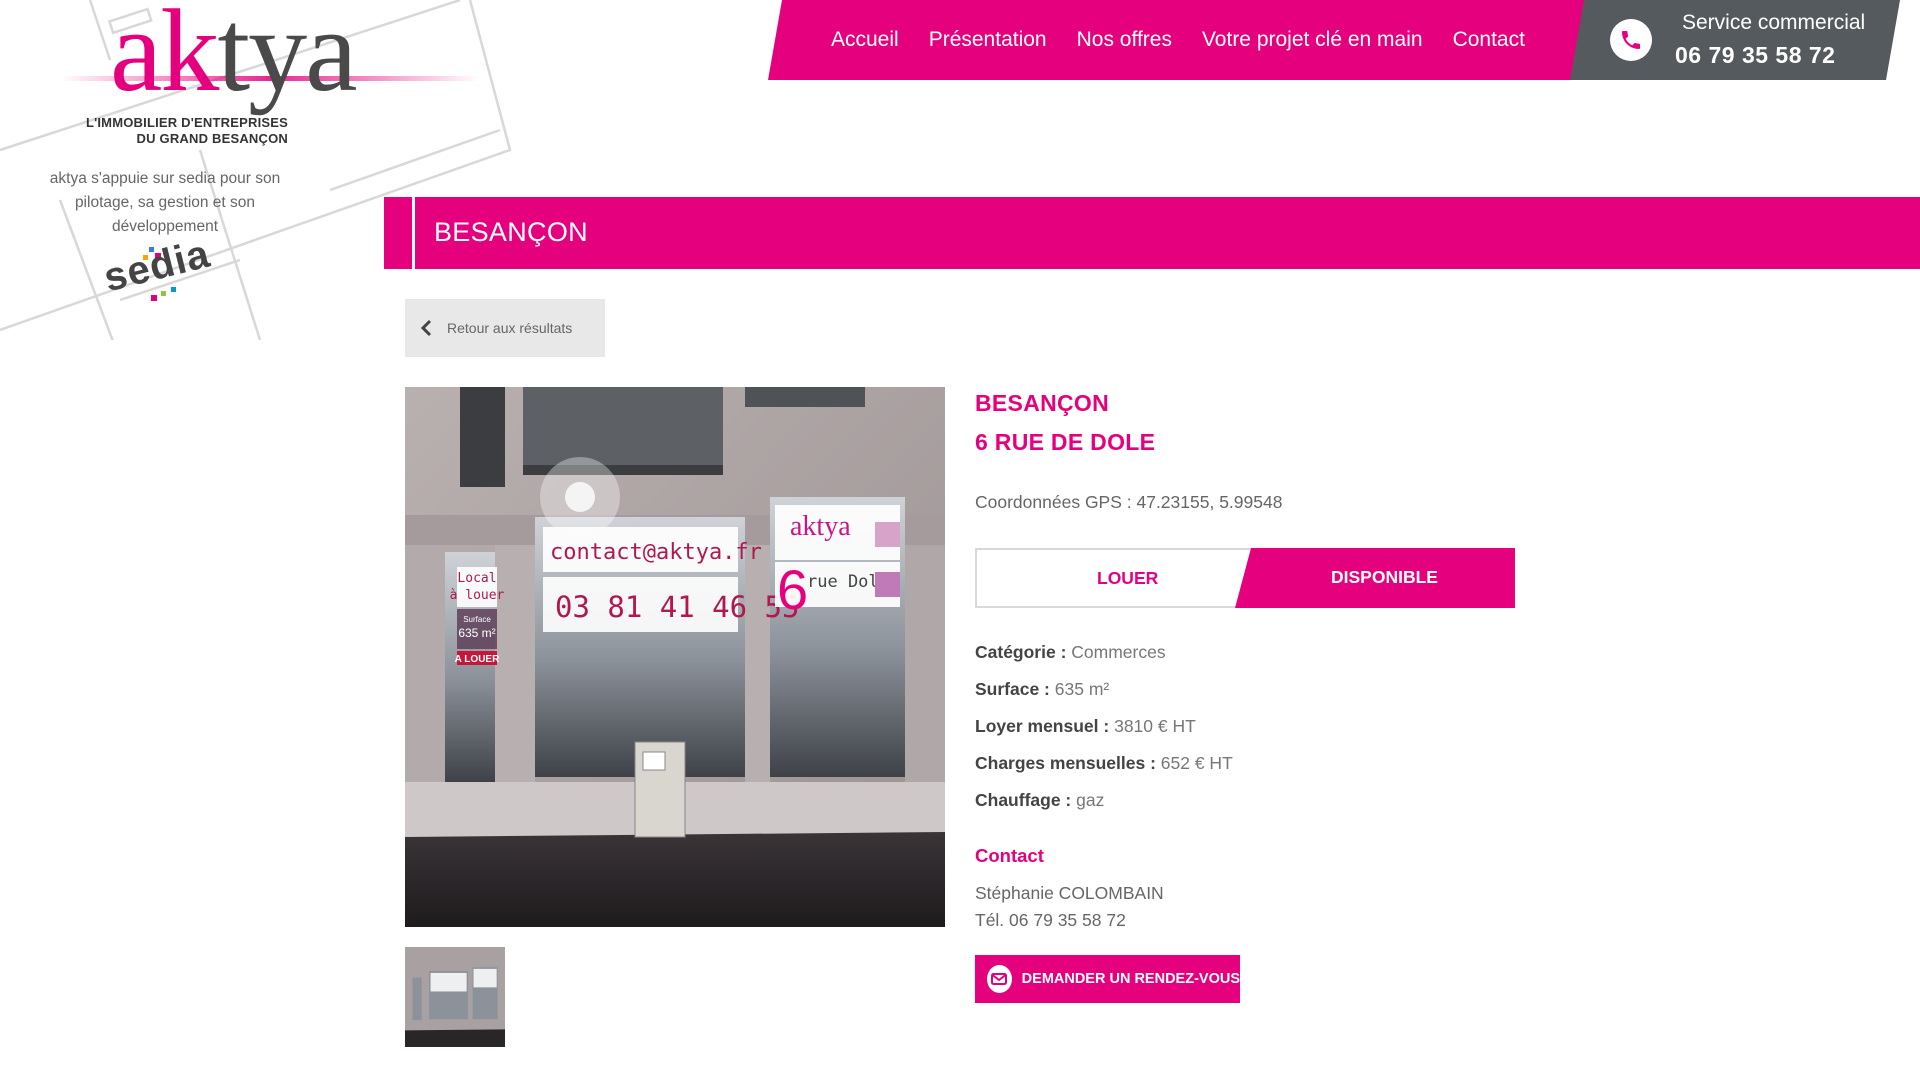 This screenshot has width=1920, height=1080. What do you see at coordinates (1755, 55) in the screenshot?
I see `phone-number: 06 79 35 58 72` at bounding box center [1755, 55].